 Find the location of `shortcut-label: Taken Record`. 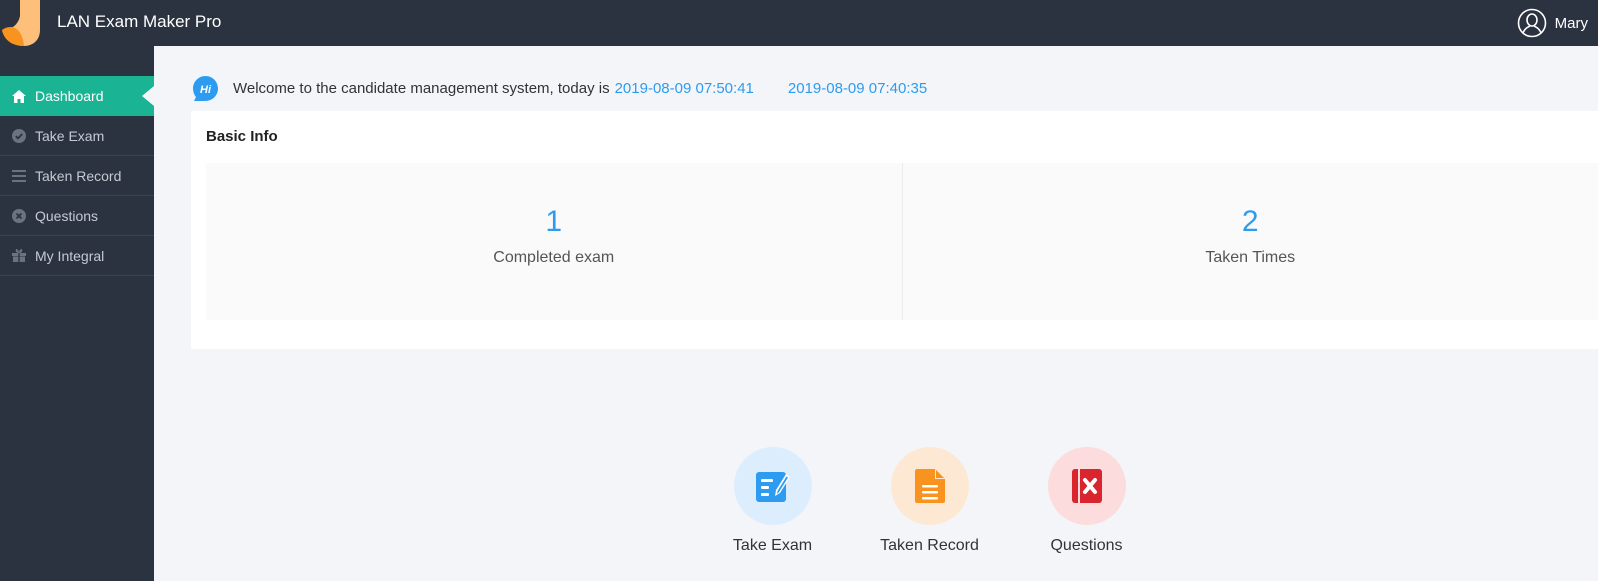

shortcut-label: Taken Record is located at coordinates (929, 545).